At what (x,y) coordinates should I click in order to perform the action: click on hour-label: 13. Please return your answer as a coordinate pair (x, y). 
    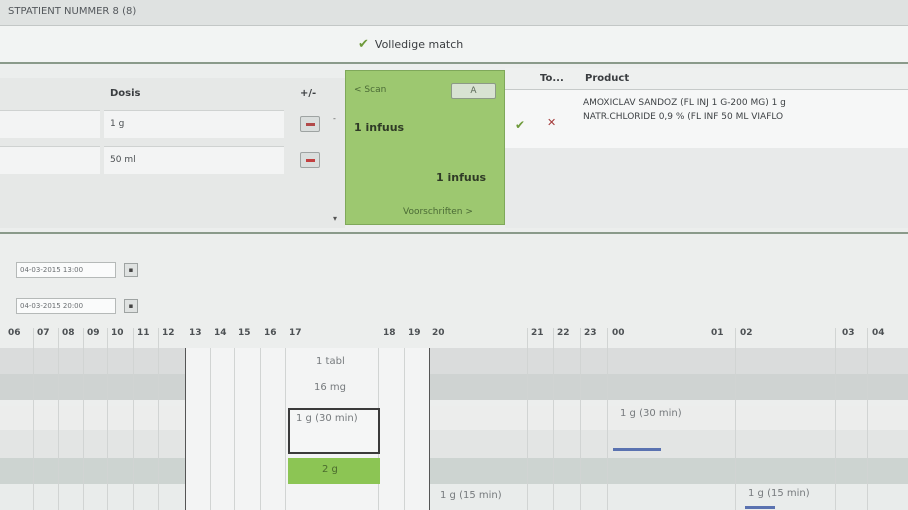
    Looking at the image, I should click on (195, 333).